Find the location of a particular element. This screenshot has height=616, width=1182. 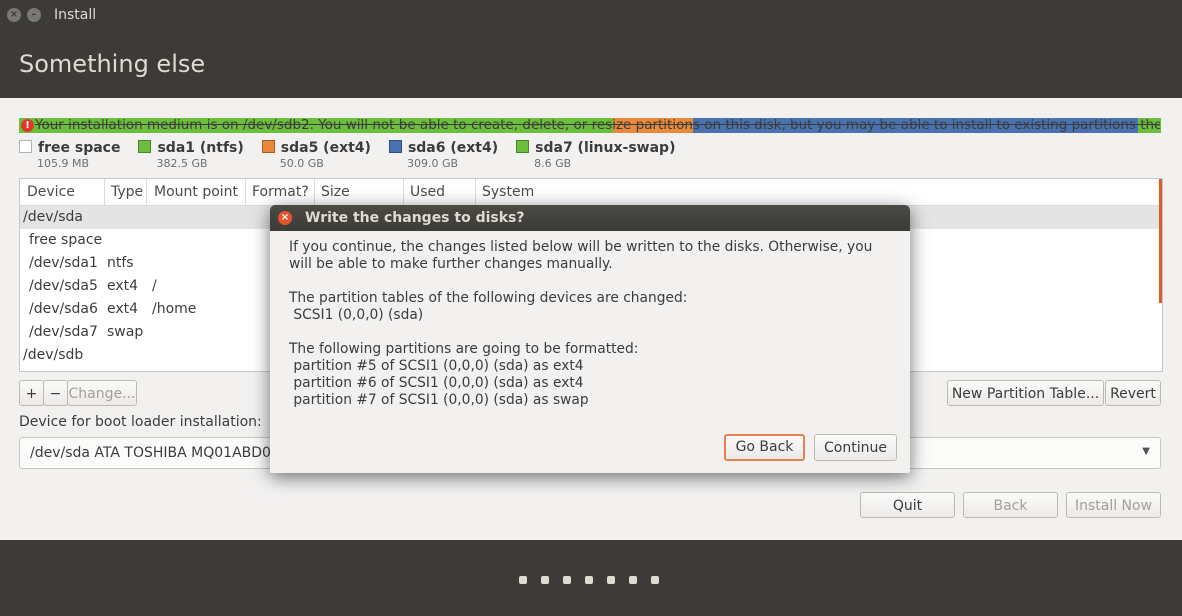

column-header: Type is located at coordinates (127, 192).